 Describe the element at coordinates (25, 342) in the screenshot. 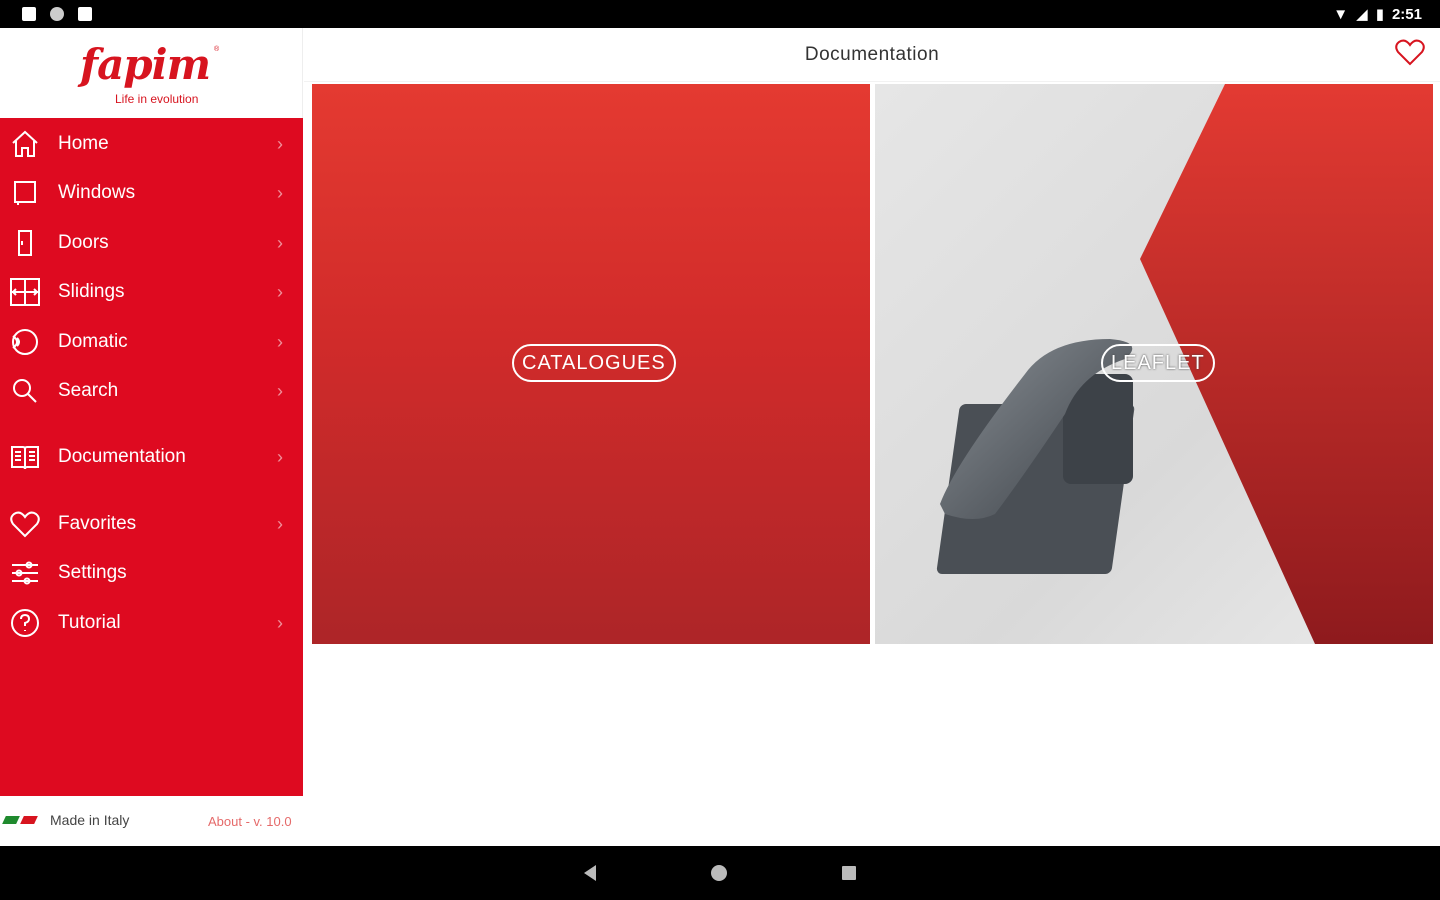

I see `domatic-icon` at that location.